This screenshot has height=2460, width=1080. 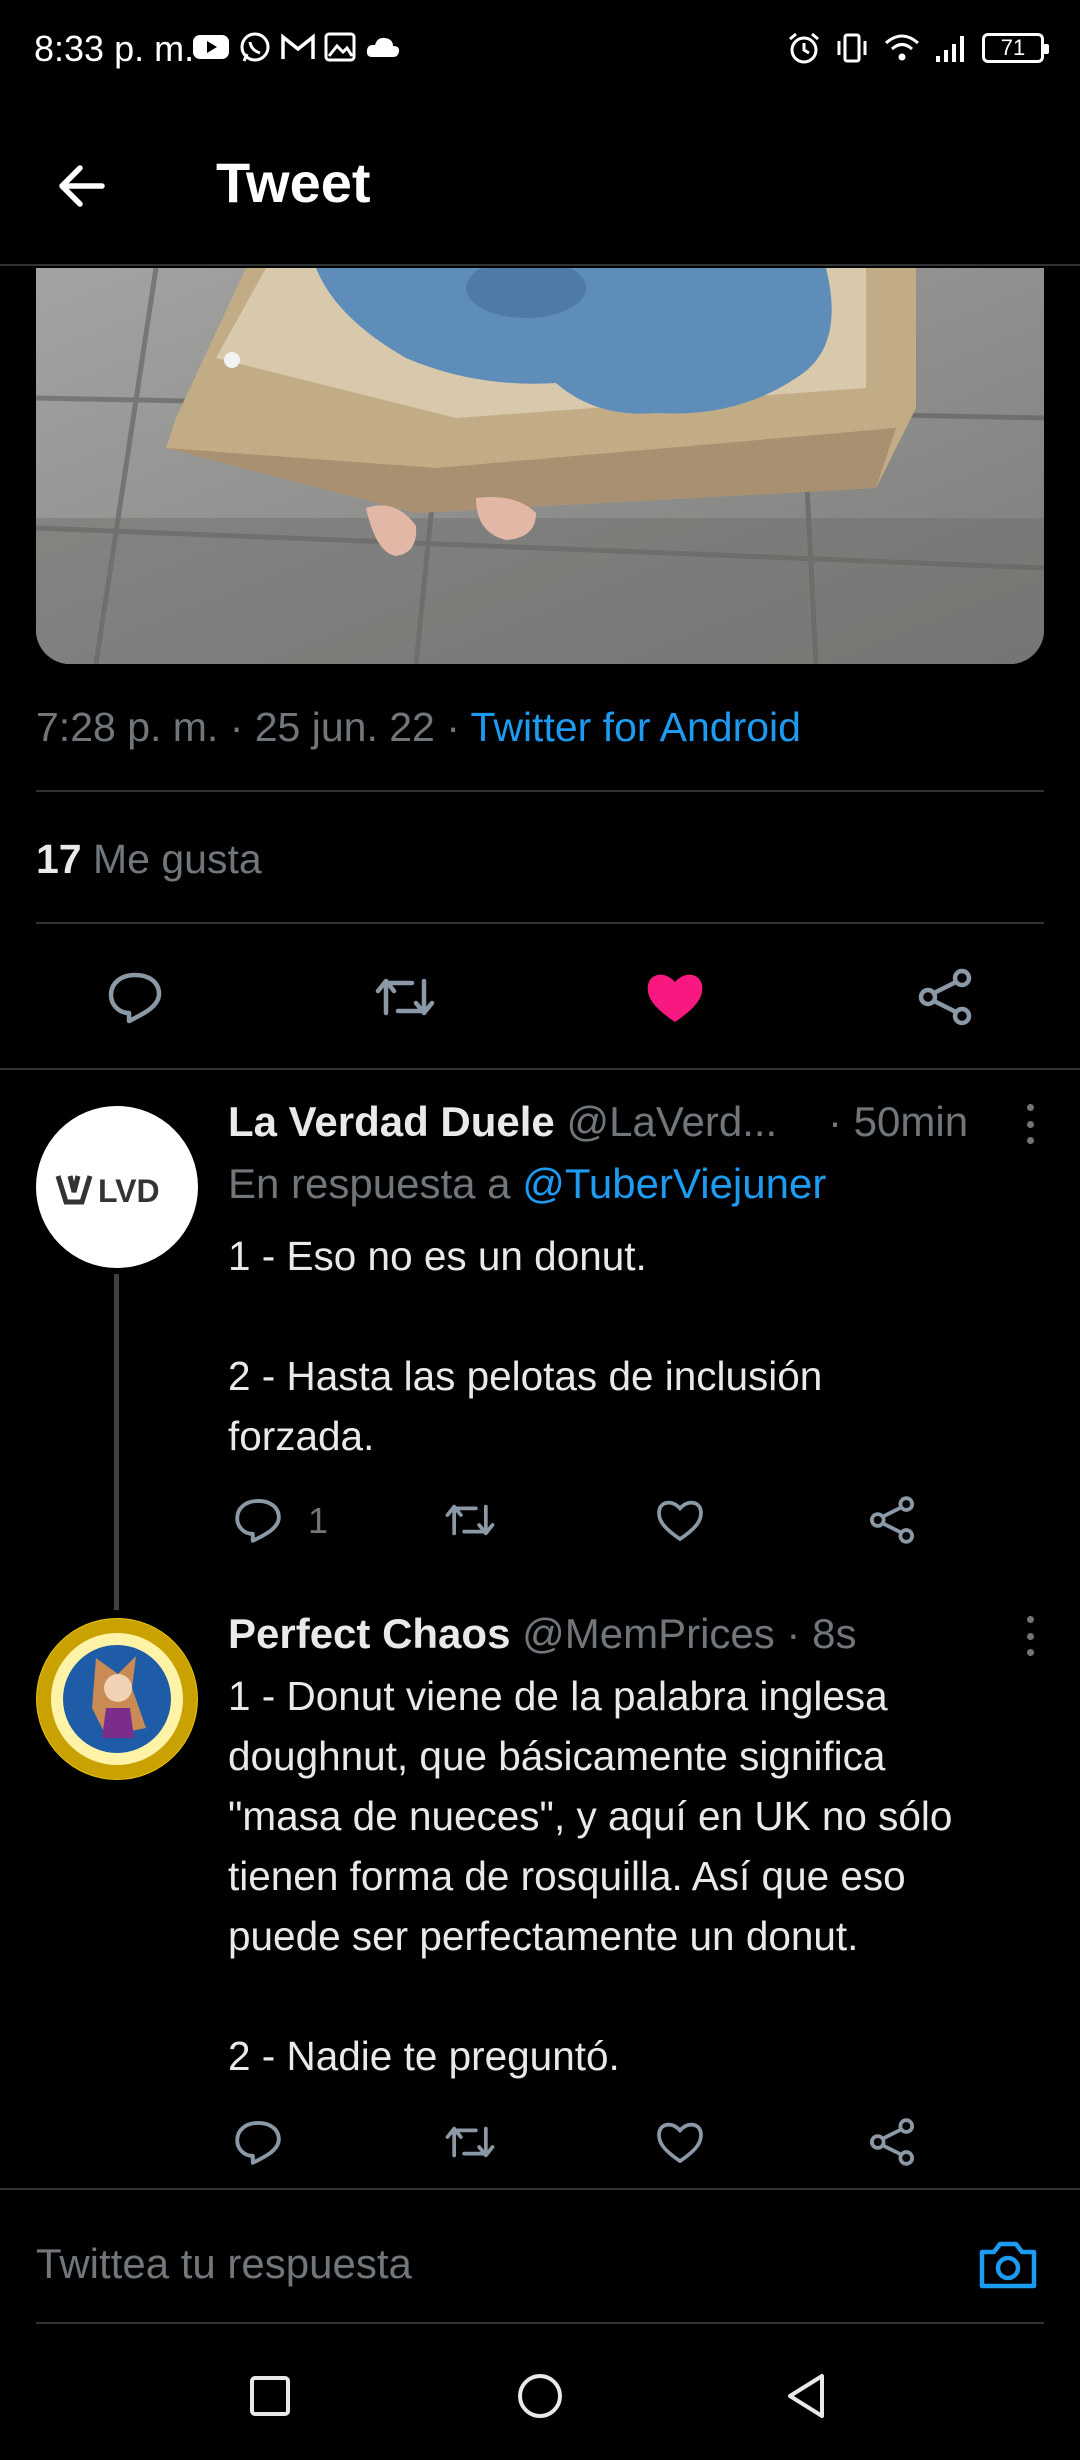 What do you see at coordinates (636, 727) in the screenshot?
I see `tweet-source-link: Twitter for Android` at bounding box center [636, 727].